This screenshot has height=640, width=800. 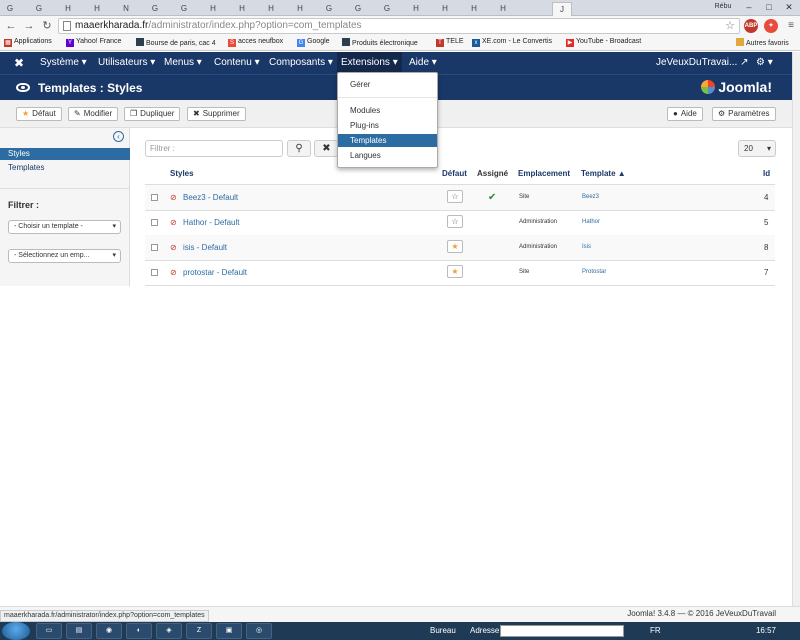 I want to click on template-link: Beez3, so click(x=590, y=197).